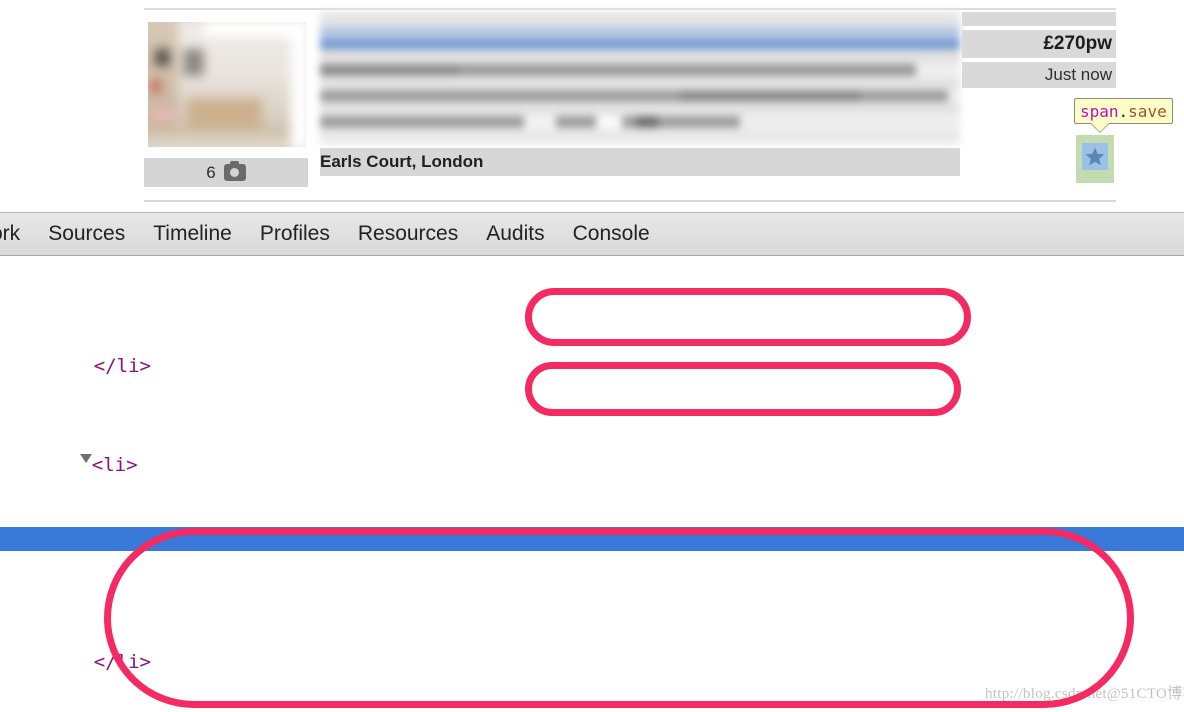 This screenshot has width=1184, height=712. What do you see at coordinates (630, 201) in the screenshot?
I see `preview-bottom-divider` at bounding box center [630, 201].